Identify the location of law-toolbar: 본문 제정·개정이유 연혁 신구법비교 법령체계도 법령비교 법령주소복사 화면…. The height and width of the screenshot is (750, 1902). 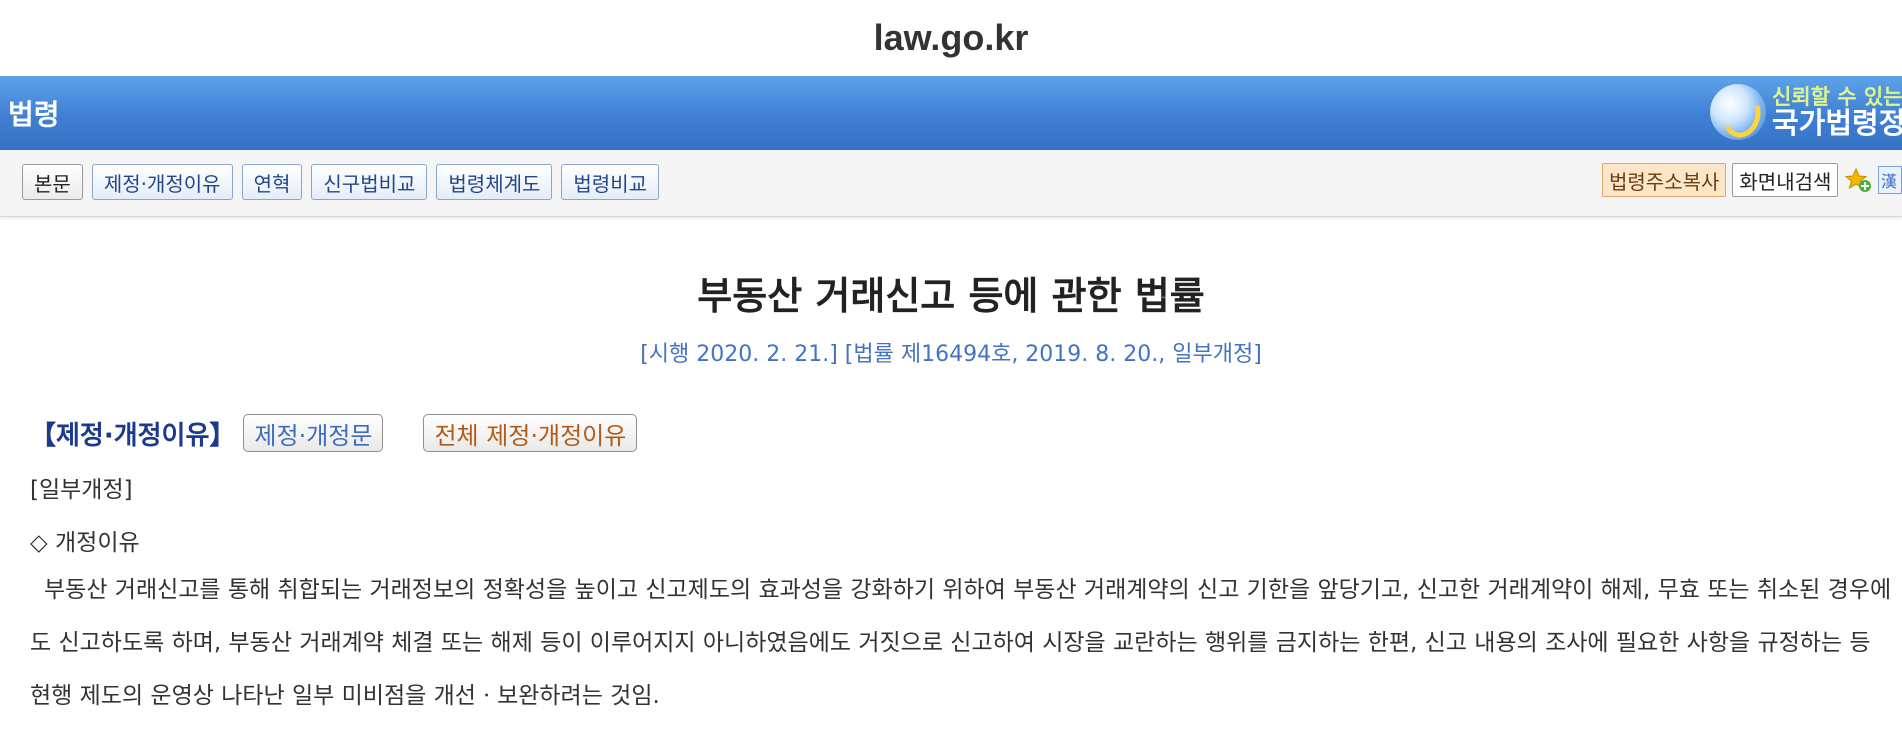
(951, 183).